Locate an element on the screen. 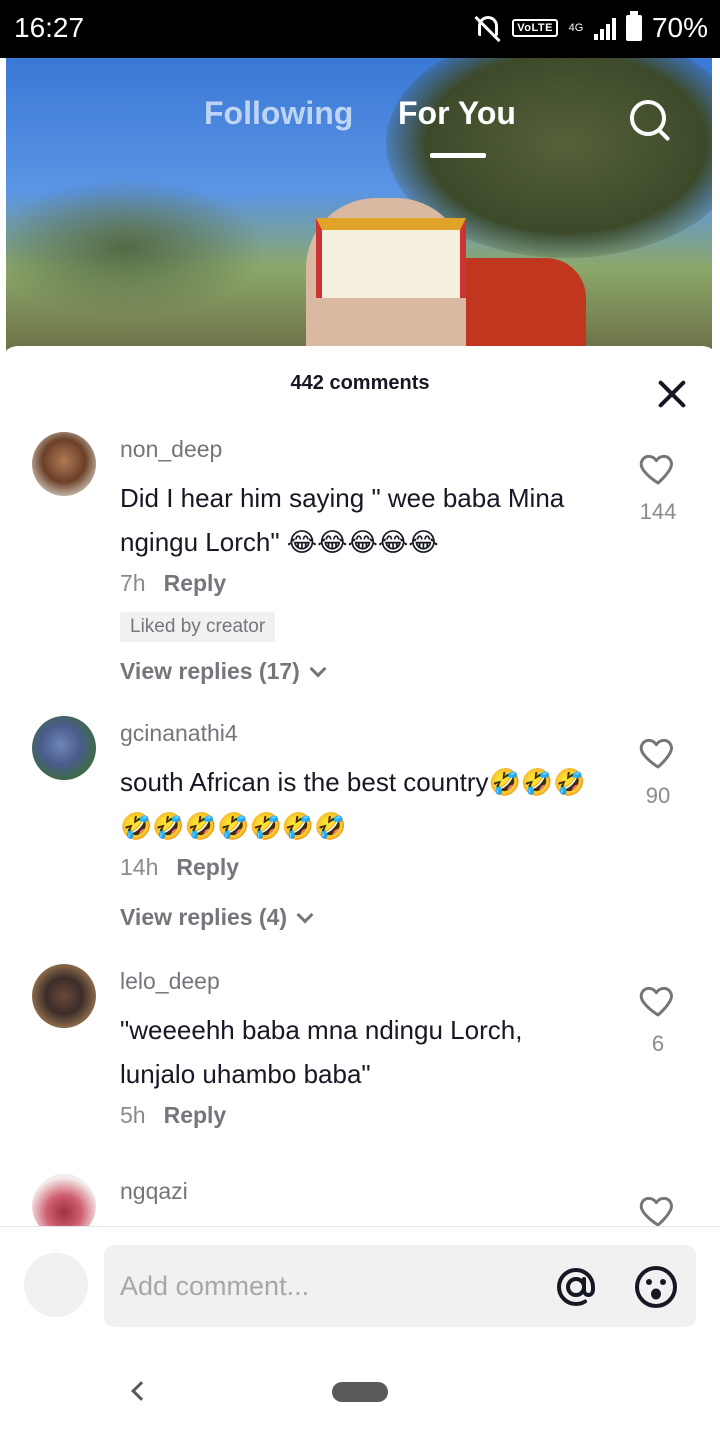  system-nav-bar is located at coordinates (360, 1392).